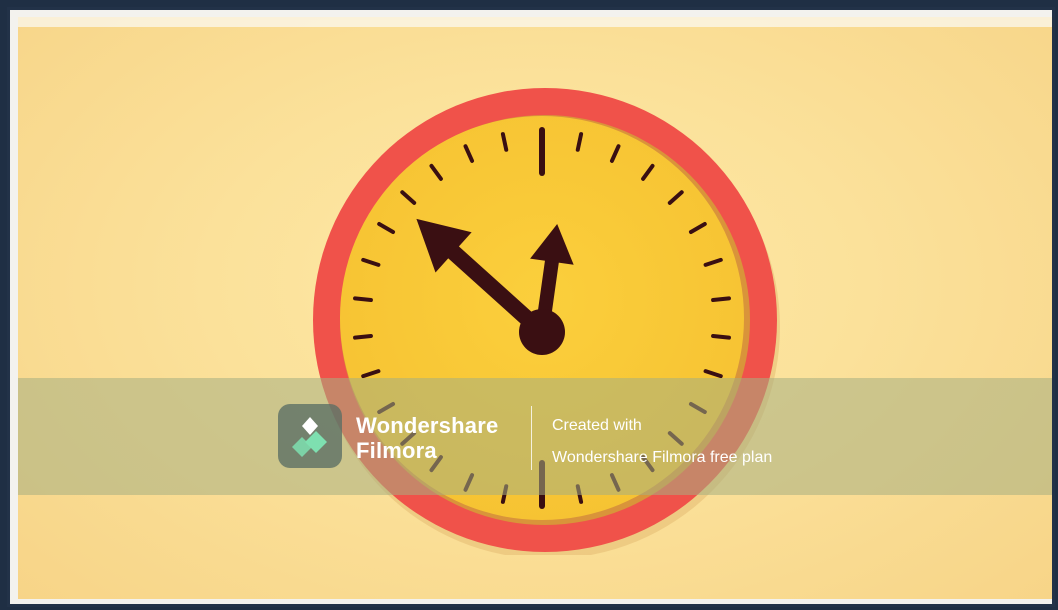 The height and width of the screenshot is (610, 1058). What do you see at coordinates (662, 457) in the screenshot?
I see `watermark-note-line2: Wondershare Filmora free plan` at bounding box center [662, 457].